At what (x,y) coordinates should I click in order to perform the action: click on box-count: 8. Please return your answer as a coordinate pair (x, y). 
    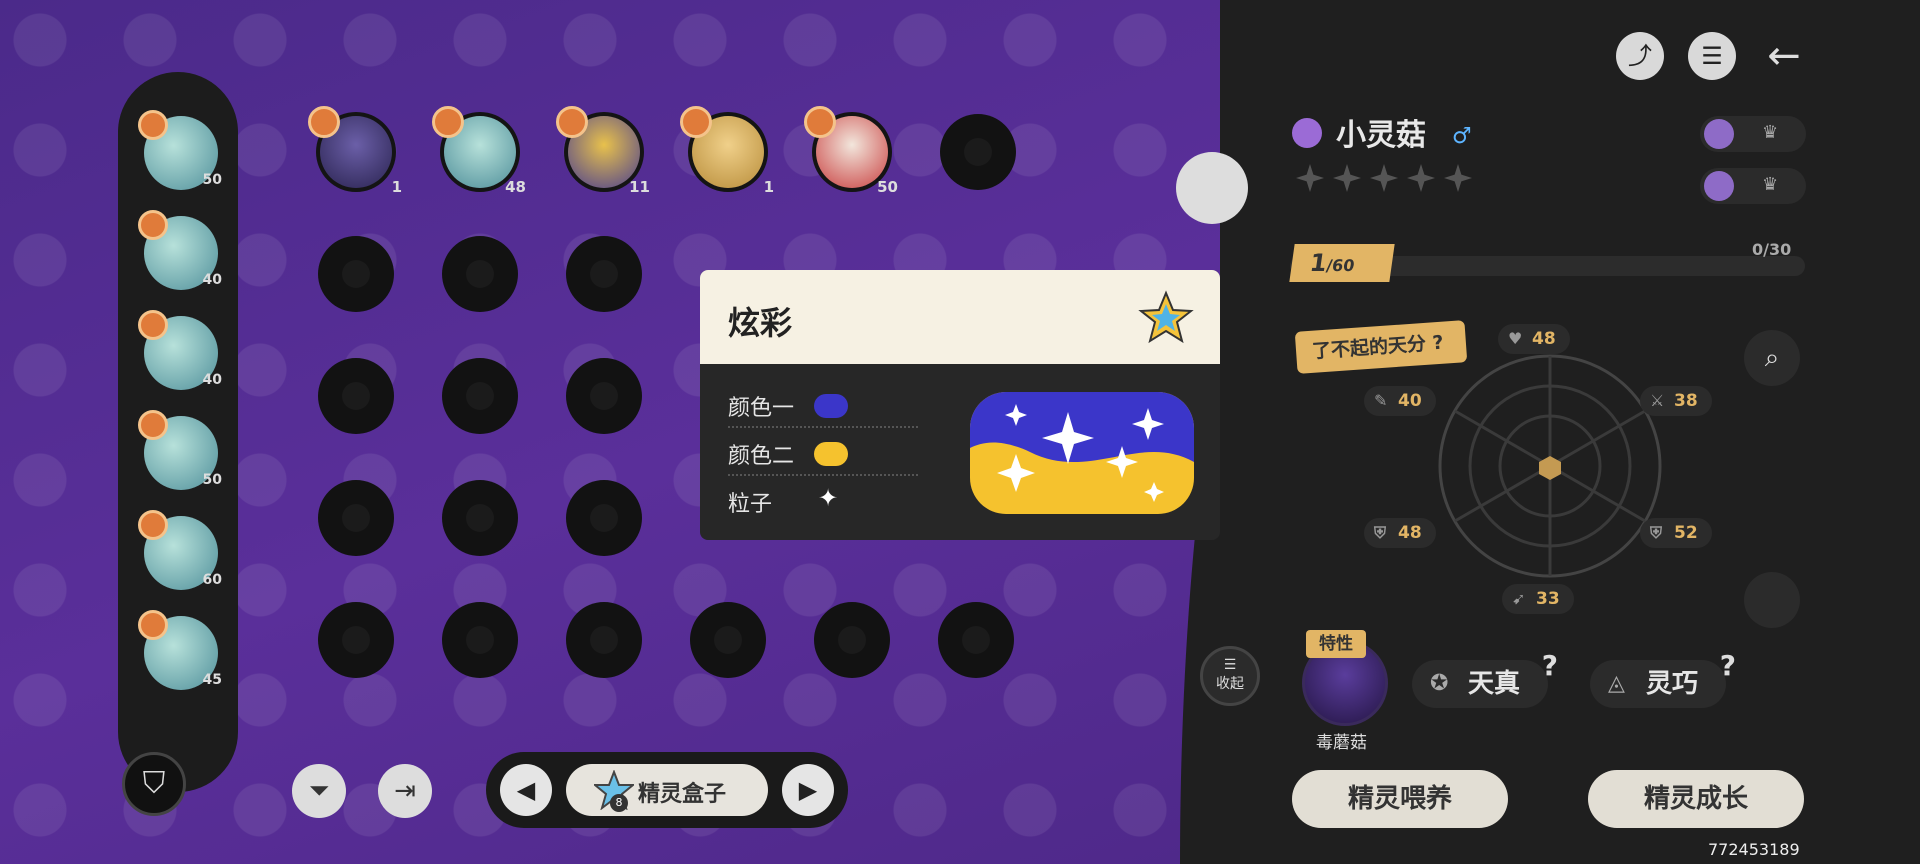
    Looking at the image, I should click on (619, 803).